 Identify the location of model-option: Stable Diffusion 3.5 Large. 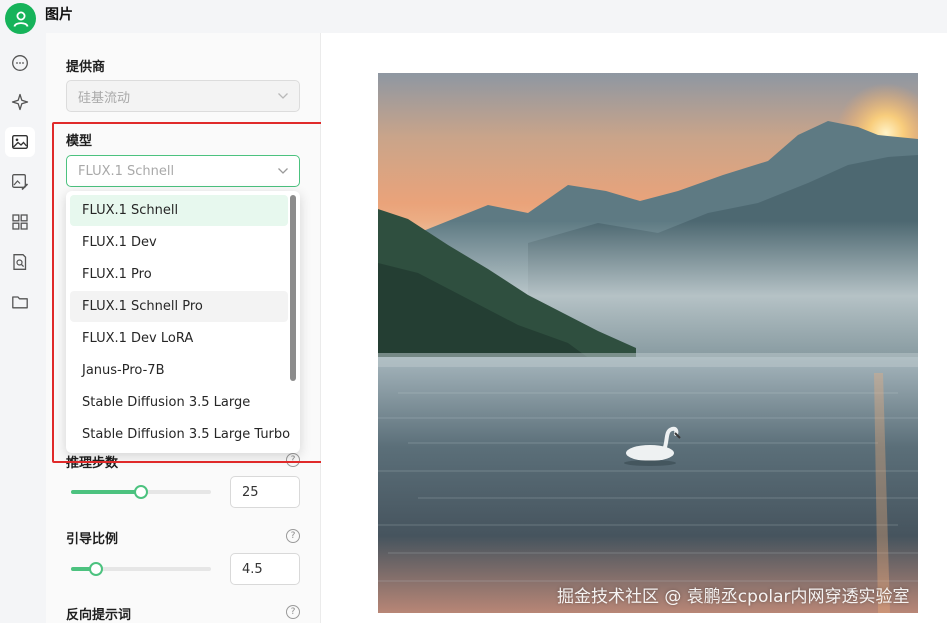
(179, 402).